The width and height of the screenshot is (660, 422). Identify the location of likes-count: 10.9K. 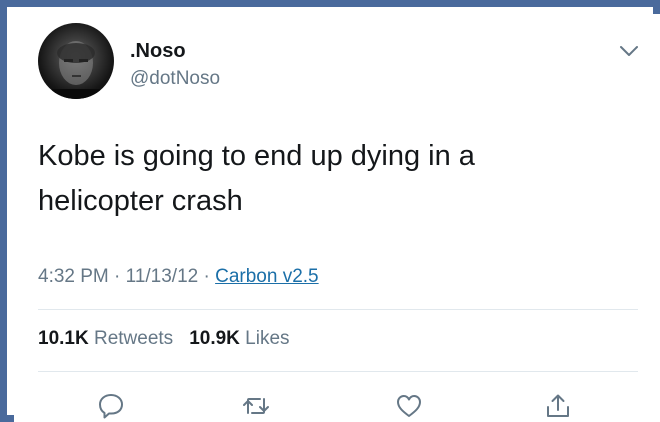
(214, 338).